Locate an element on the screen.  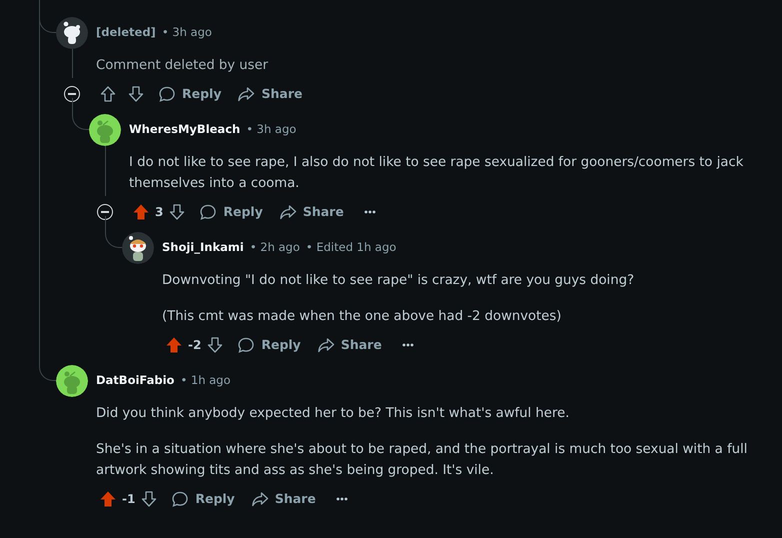
author-name: DatBoiFabio is located at coordinates (135, 381).